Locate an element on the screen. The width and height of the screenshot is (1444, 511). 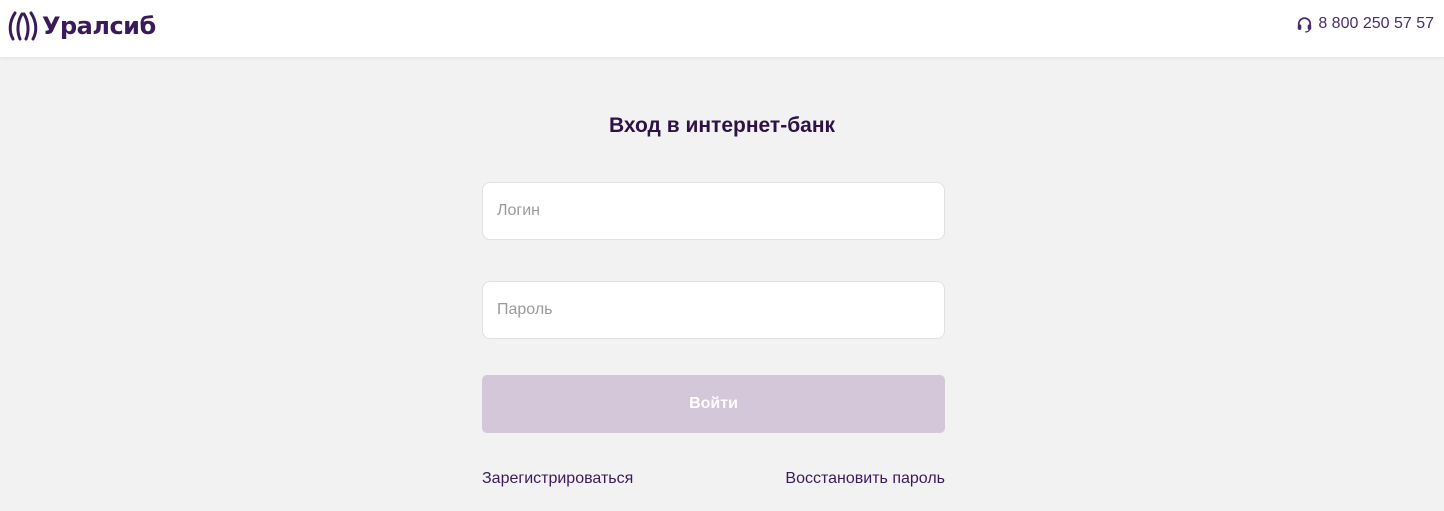
header: Уралсиб 8 800 250 57 57 is located at coordinates (722, 28).